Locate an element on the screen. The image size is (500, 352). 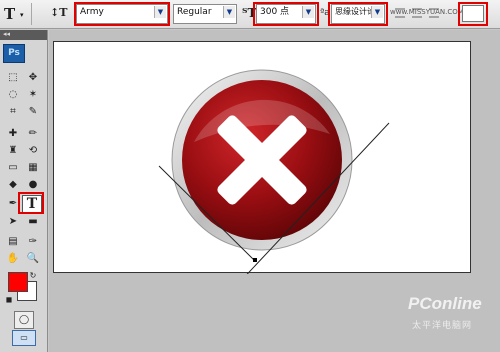
default-colors-icon: ◼ is located at coordinates (9, 300).